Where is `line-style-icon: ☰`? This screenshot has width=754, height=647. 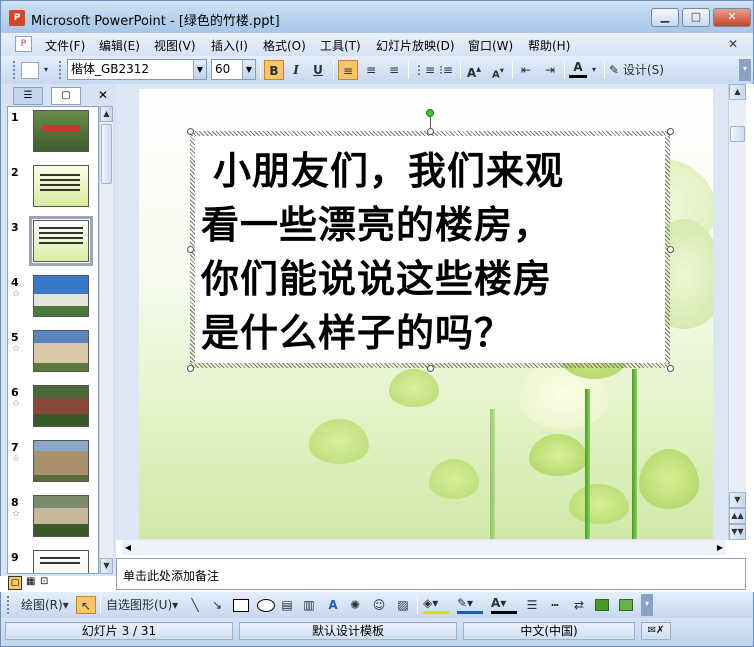 line-style-icon: ☰ is located at coordinates (532, 605).